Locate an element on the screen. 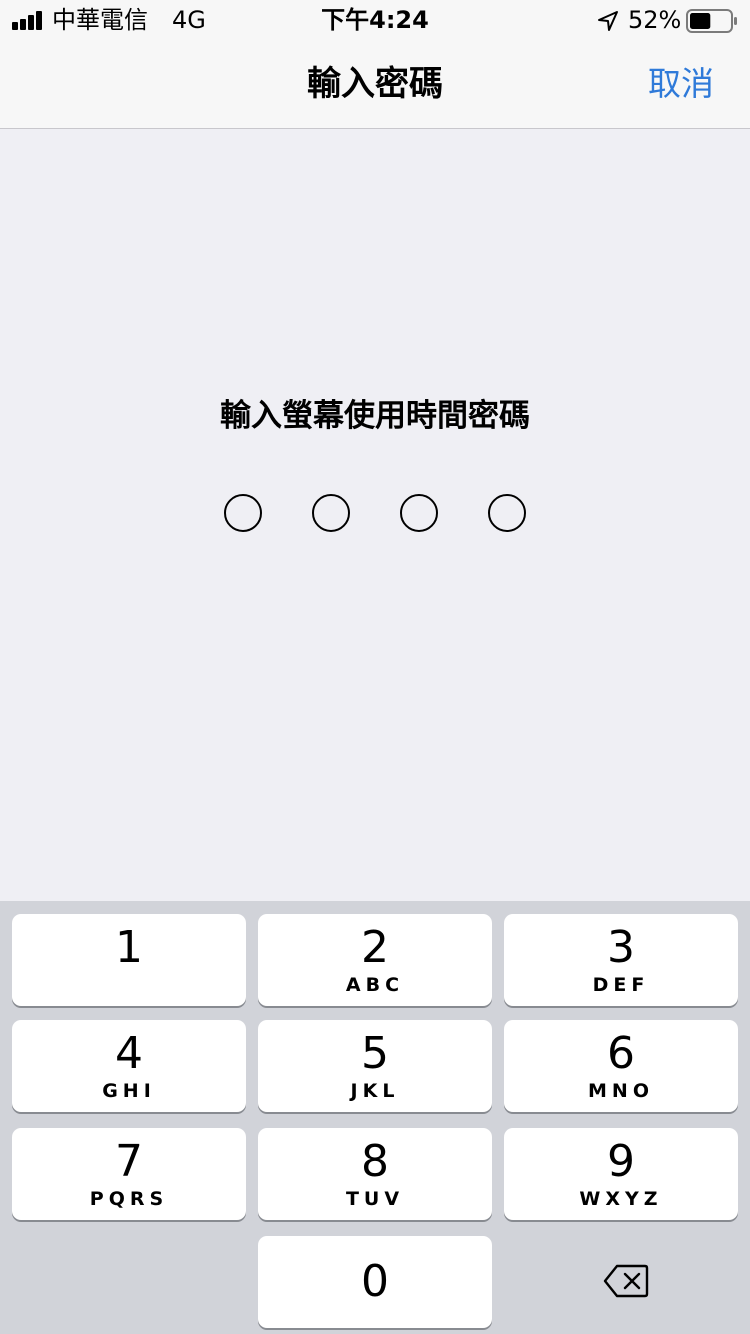  passcode-dots is located at coordinates (375, 514).